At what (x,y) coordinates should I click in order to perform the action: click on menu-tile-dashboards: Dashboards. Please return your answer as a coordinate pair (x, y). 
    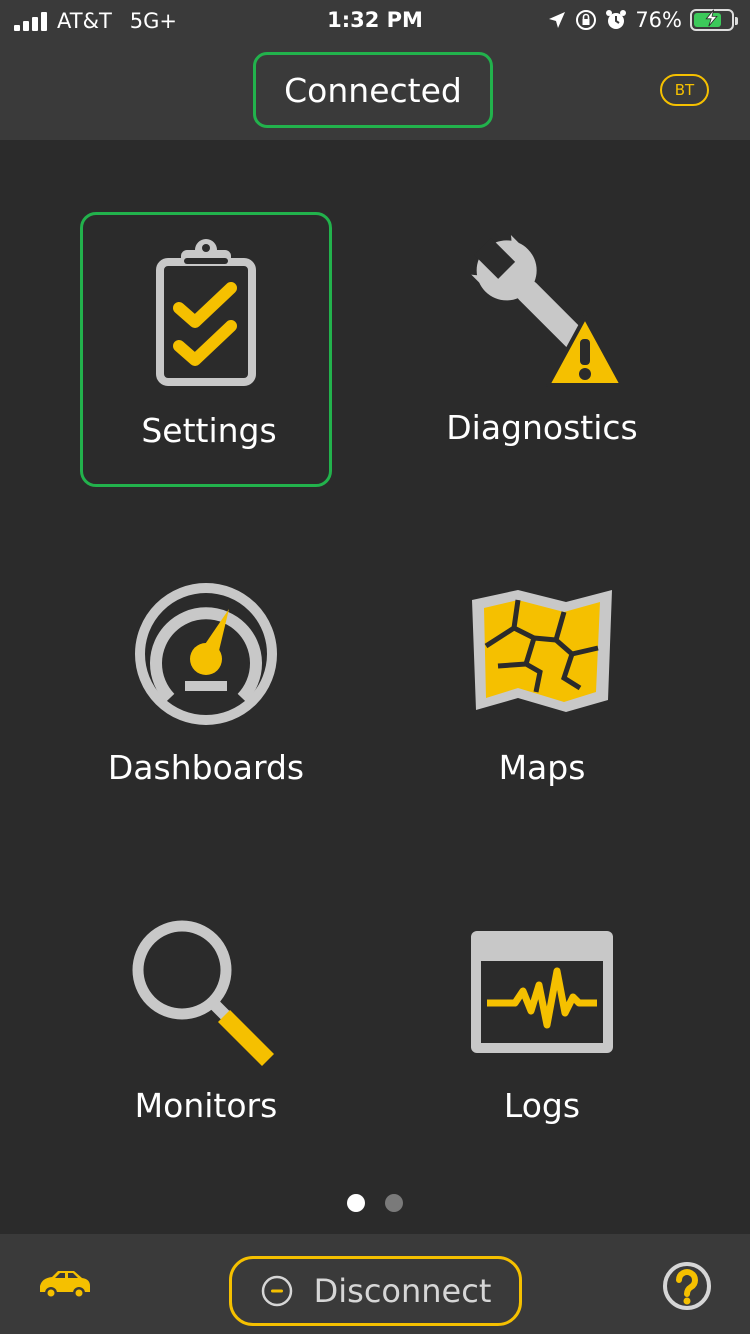
    Looking at the image, I should click on (206, 689).